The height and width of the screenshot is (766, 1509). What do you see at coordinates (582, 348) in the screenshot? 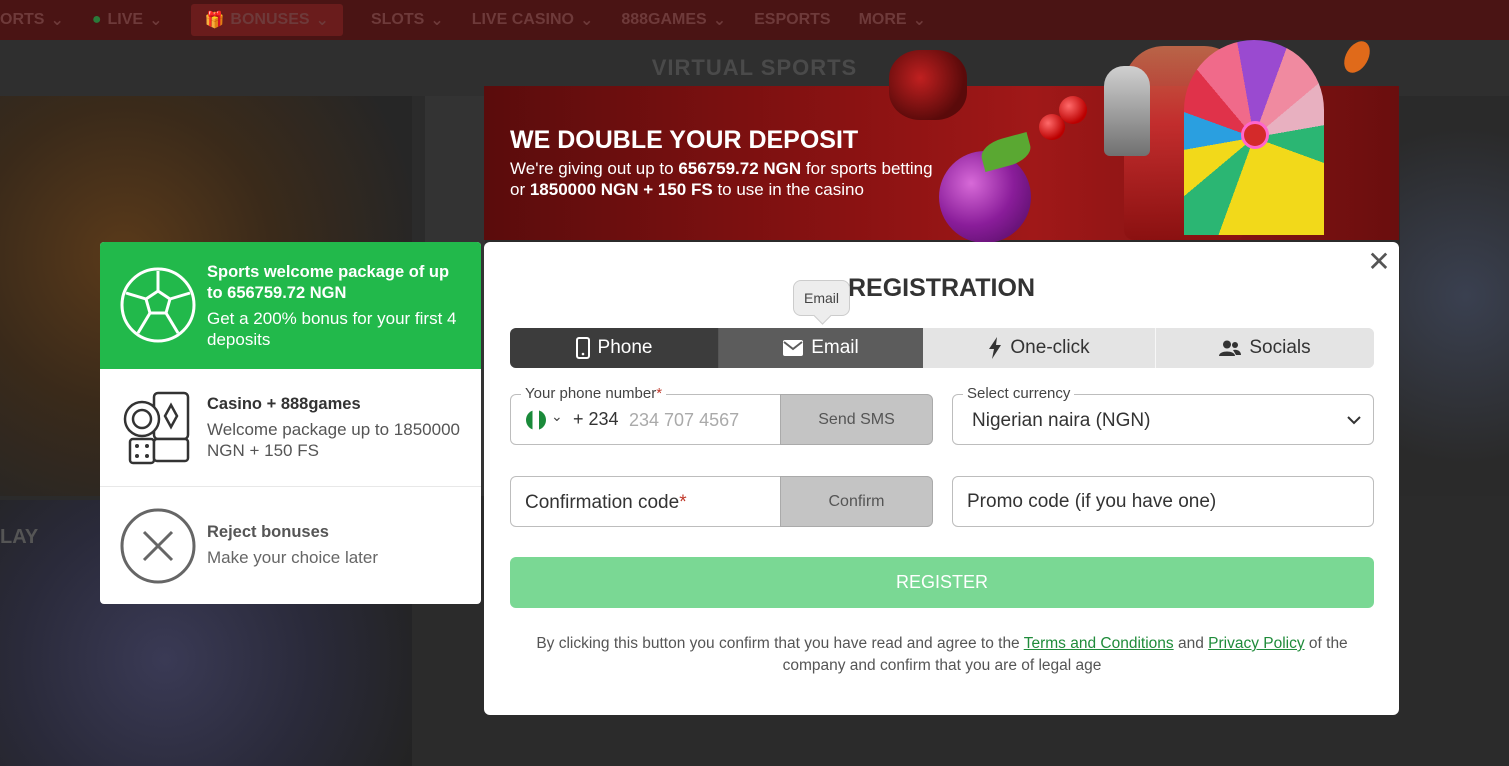
I see `phone-icon` at bounding box center [582, 348].